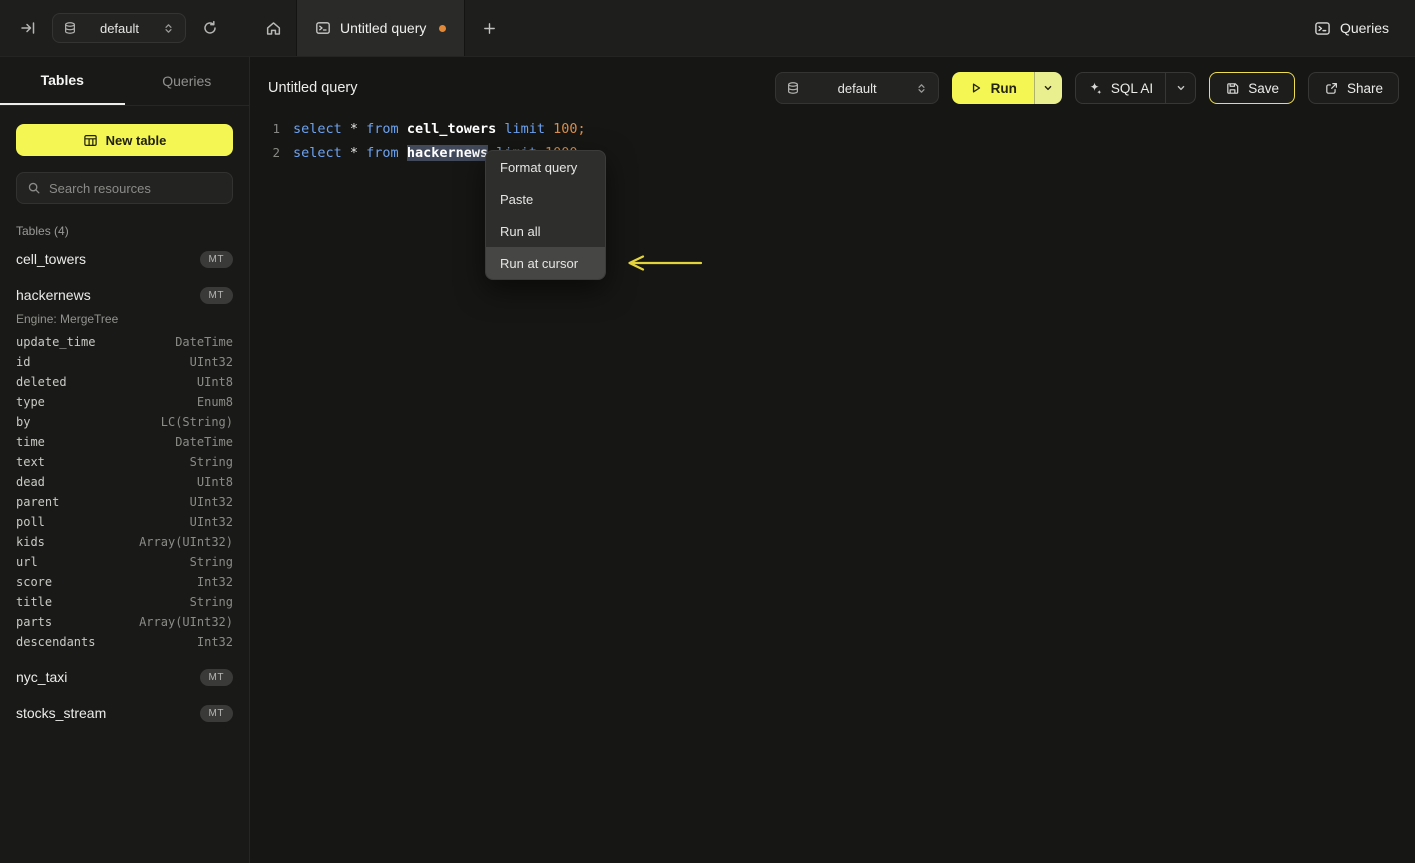  I want to click on run-options-button, so click(1047, 88).